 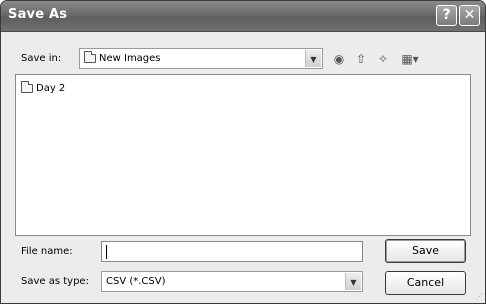 I want to click on close-button: ✕, so click(x=469, y=15).